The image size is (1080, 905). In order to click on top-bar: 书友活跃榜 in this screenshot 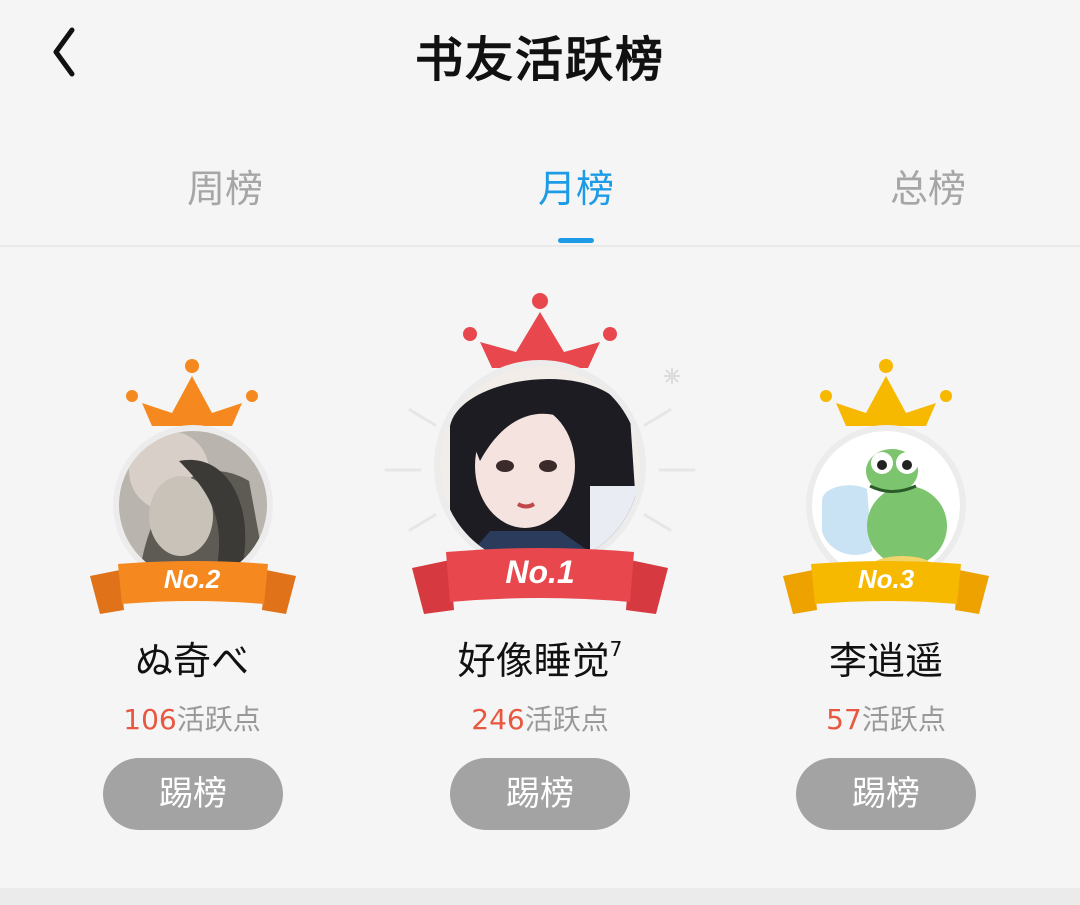, I will do `click(540, 55)`.